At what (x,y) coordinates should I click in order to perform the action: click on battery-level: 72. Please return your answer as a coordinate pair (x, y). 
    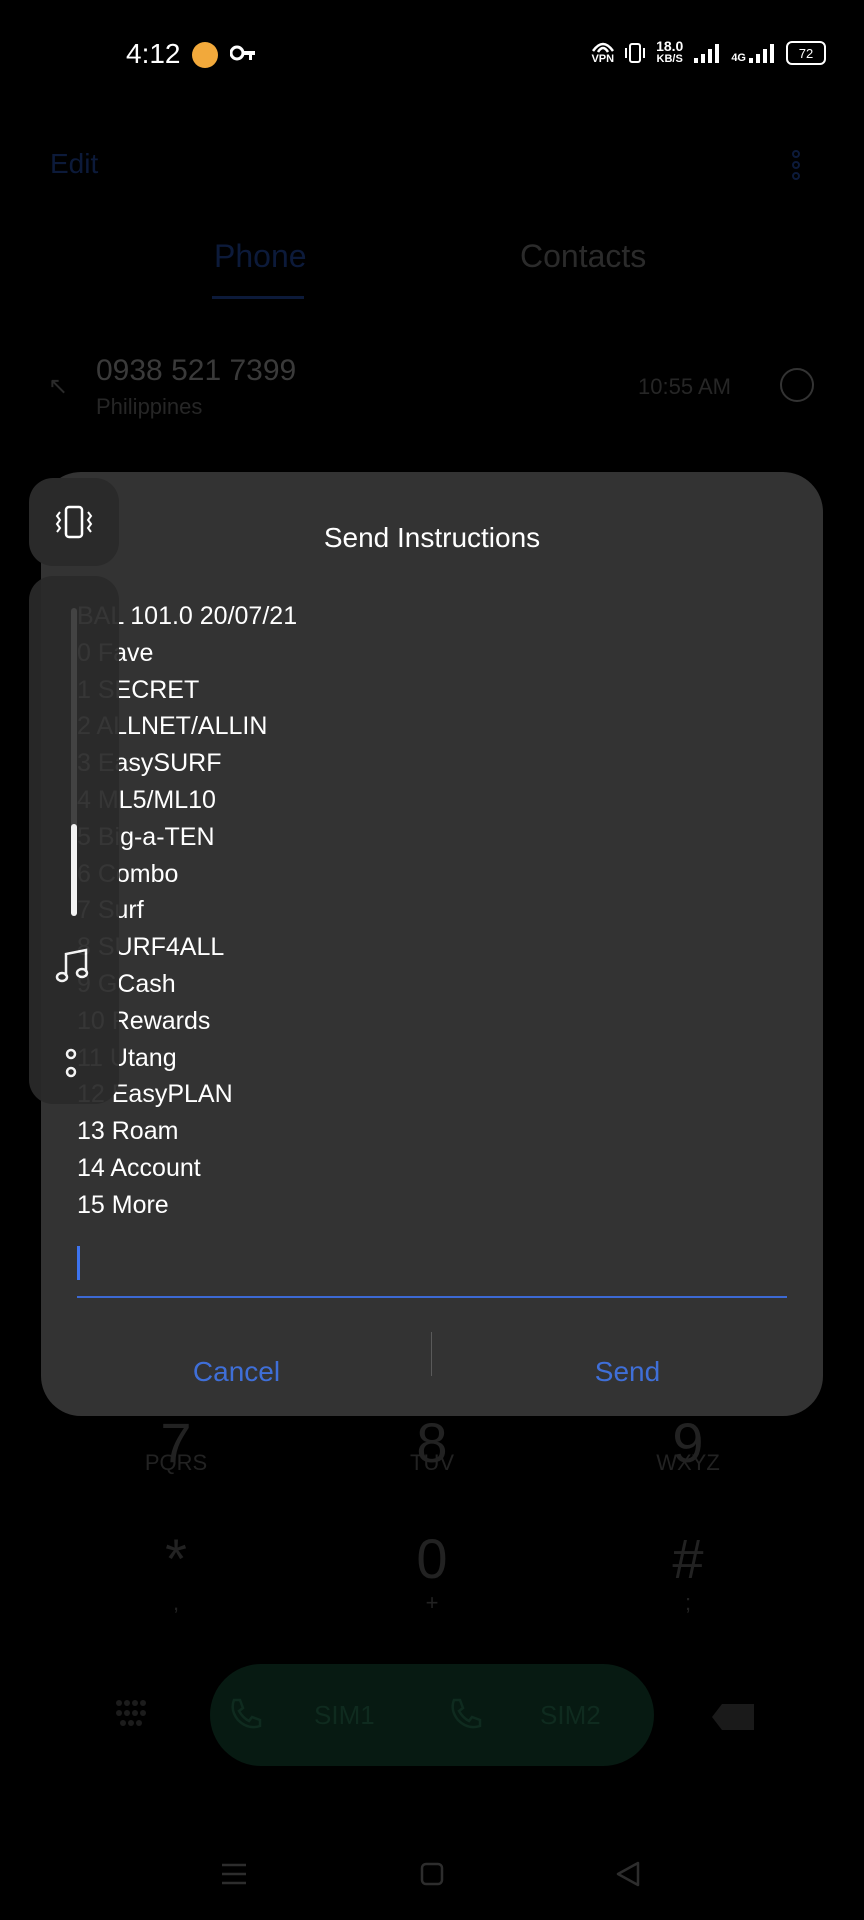
    Looking at the image, I should click on (806, 53).